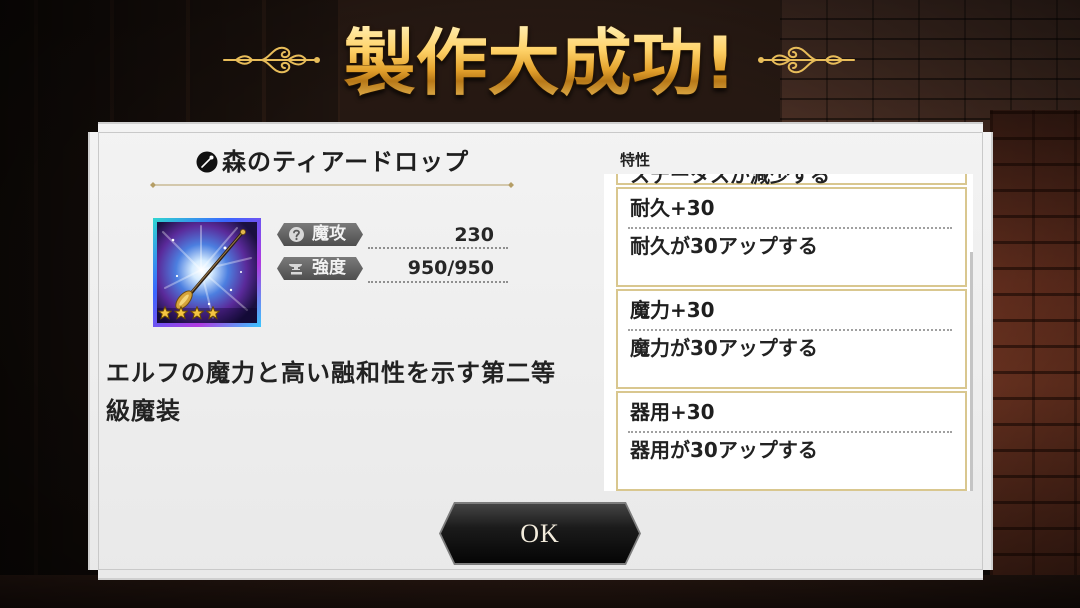  Describe the element at coordinates (672, 412) in the screenshot. I see `trait-title: 器用+30` at that location.